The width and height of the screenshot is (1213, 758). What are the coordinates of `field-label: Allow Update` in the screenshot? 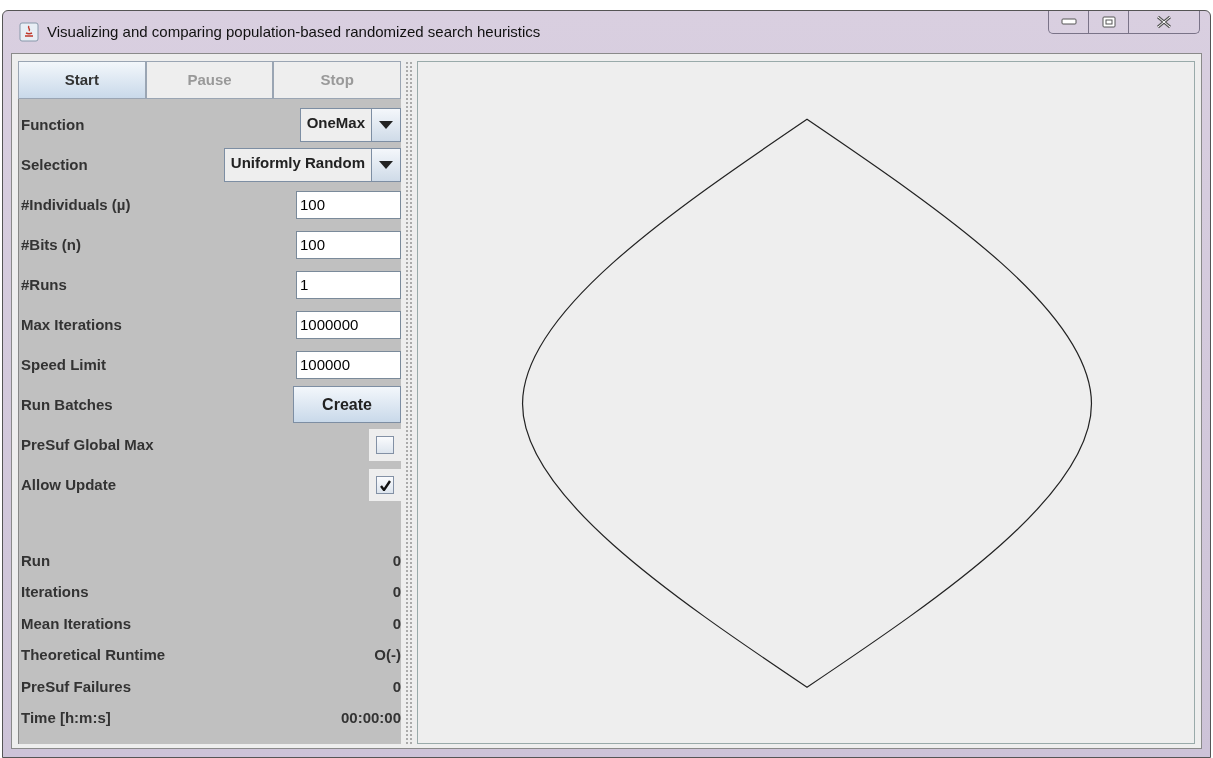 It's located at (68, 484).